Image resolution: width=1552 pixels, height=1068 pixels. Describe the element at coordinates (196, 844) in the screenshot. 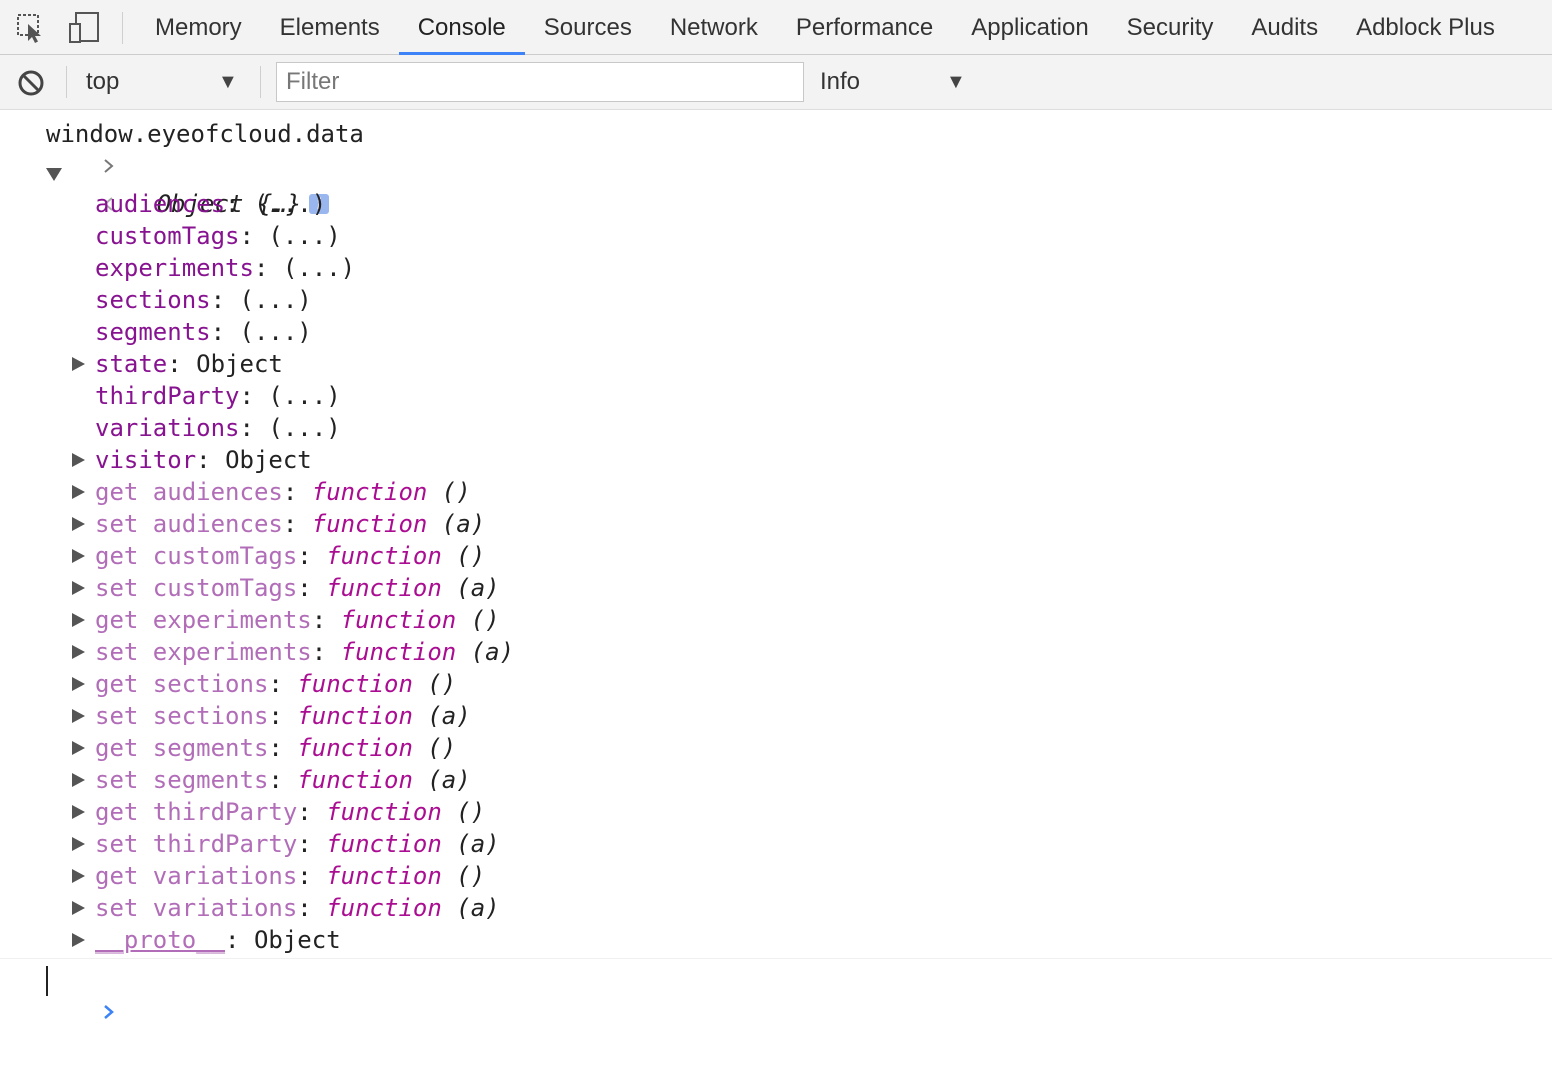

I see `accessor-key: set thirdParty` at that location.